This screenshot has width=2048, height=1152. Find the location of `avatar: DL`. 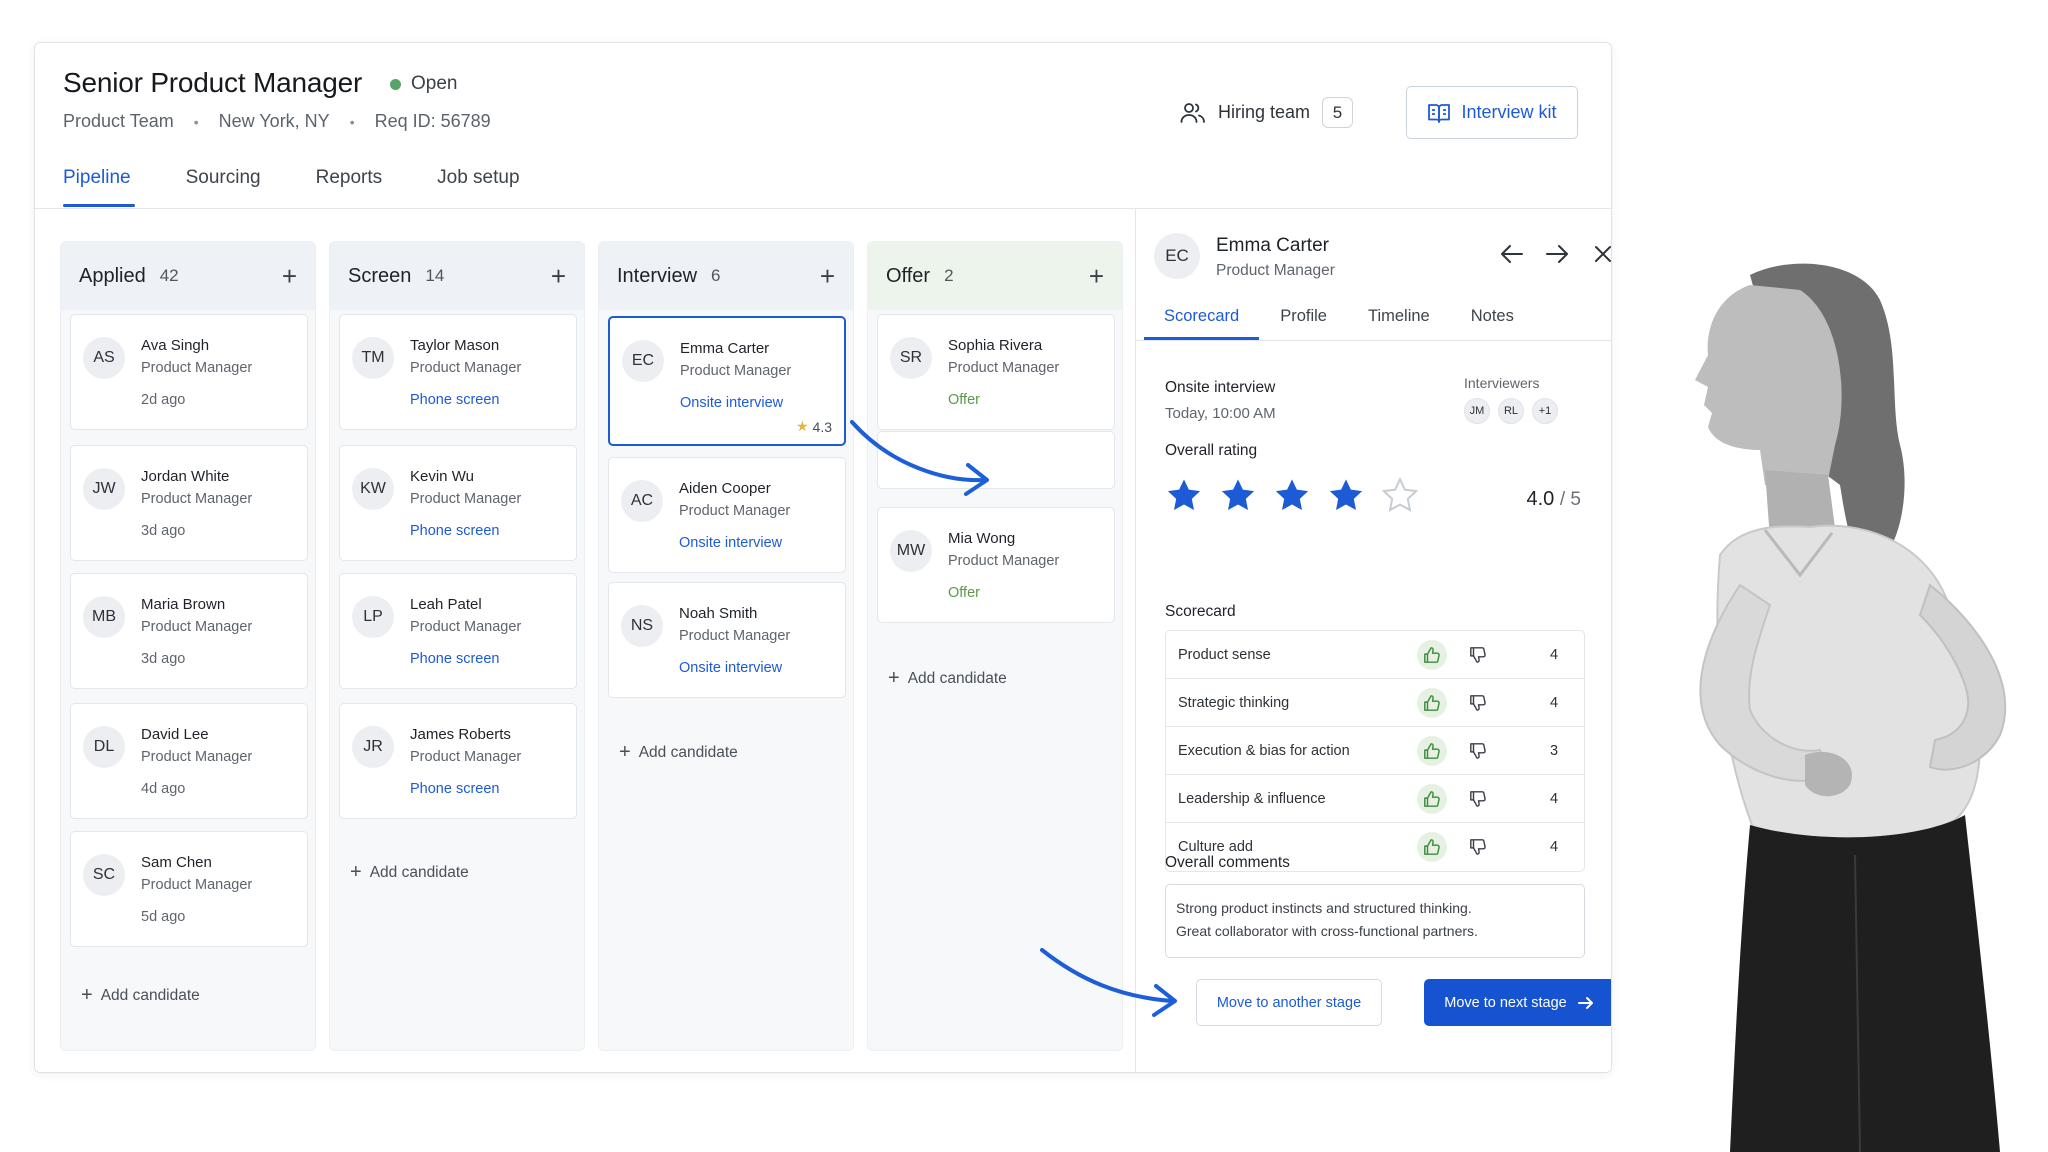

avatar: DL is located at coordinates (104, 747).